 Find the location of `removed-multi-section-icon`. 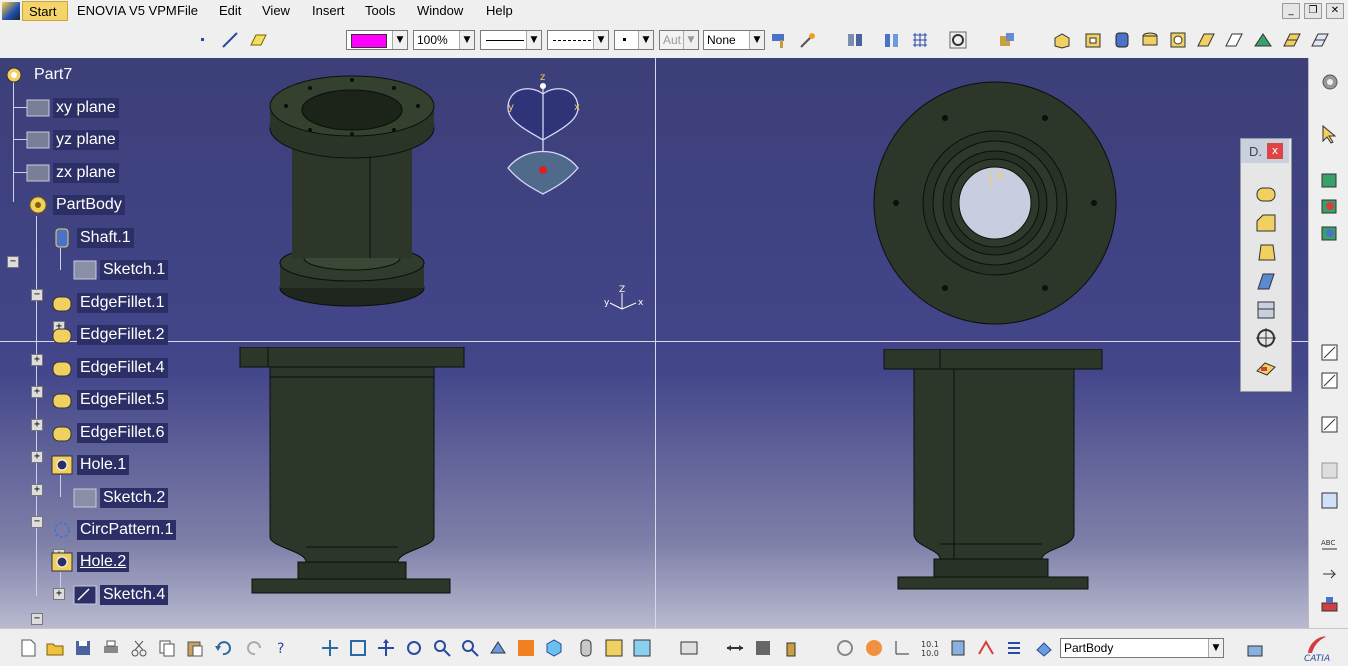

removed-multi-section-icon is located at coordinates (1320, 40).